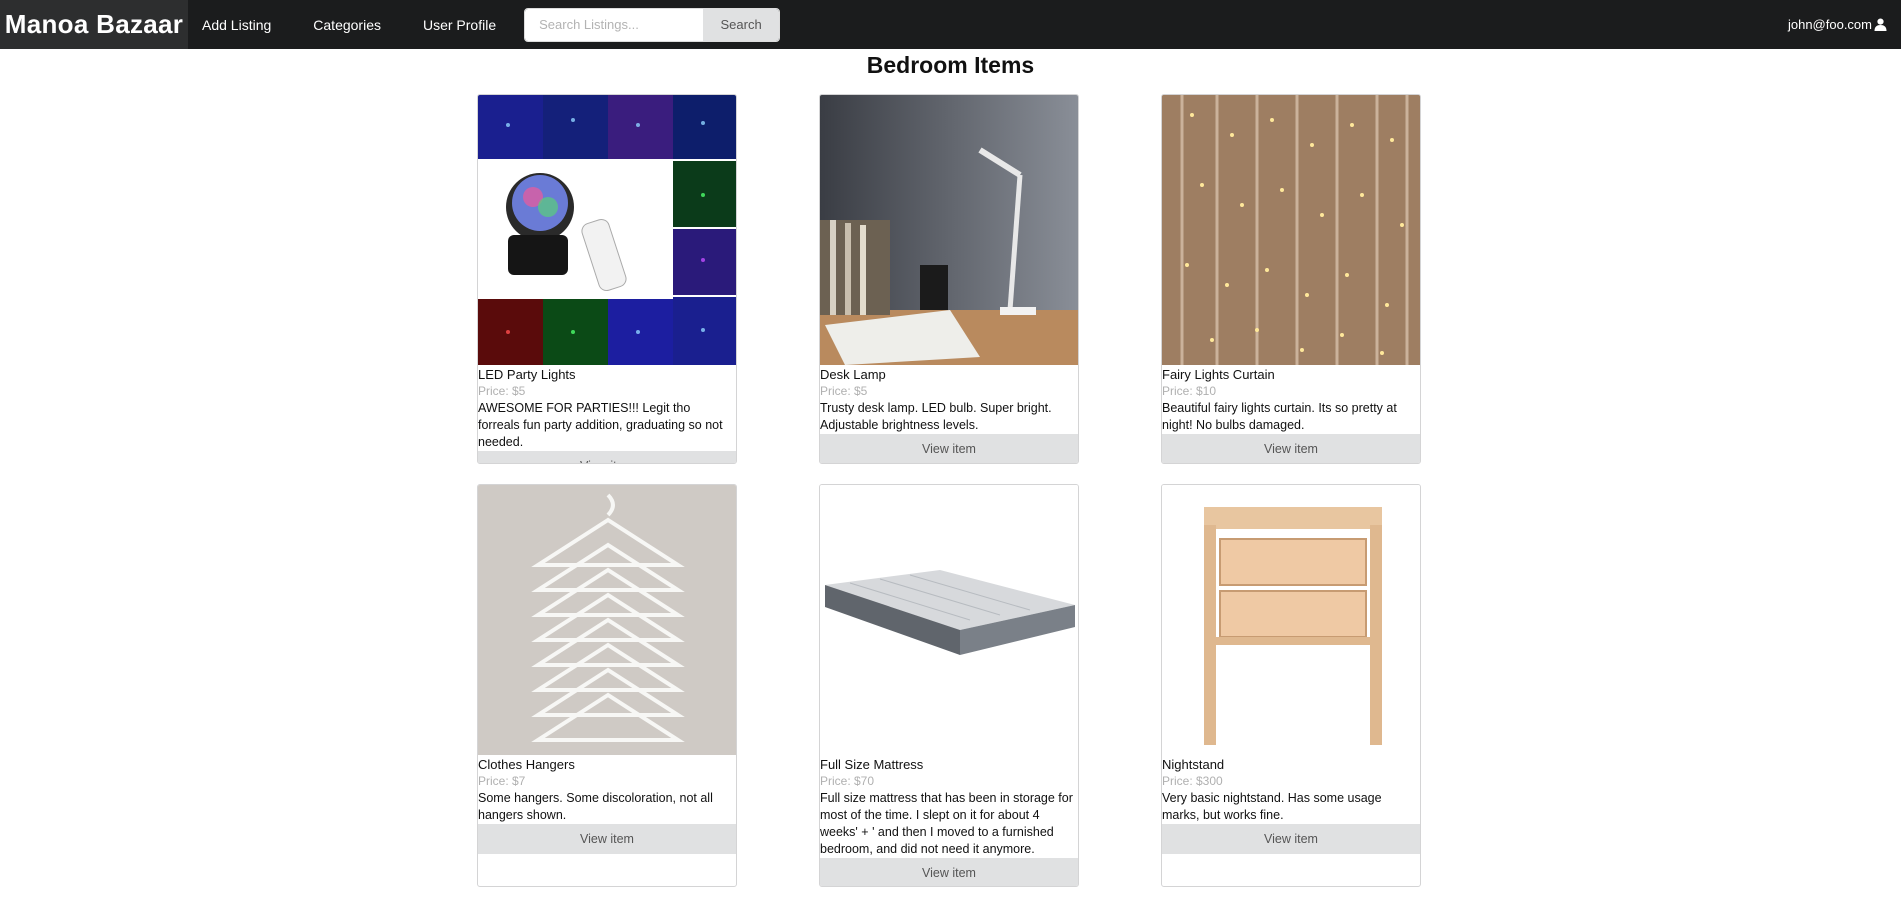 The width and height of the screenshot is (1901, 903). I want to click on page-title: Bedroom Items, so click(950, 65).